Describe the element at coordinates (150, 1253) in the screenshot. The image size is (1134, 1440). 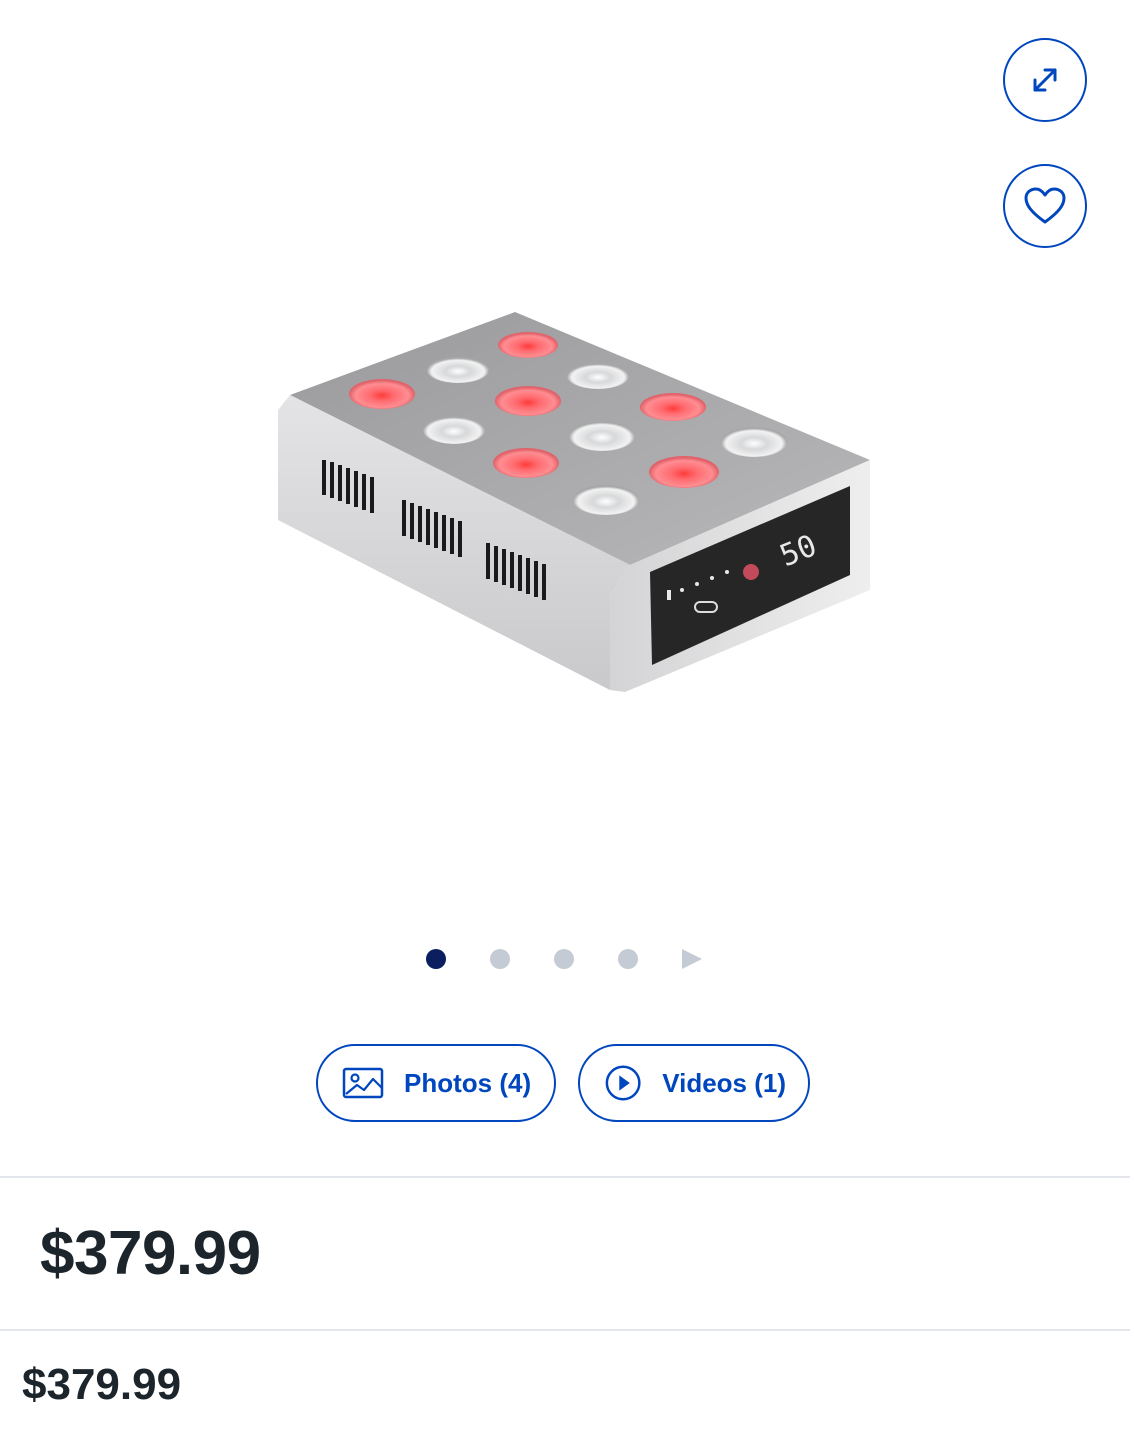
I see `product-price: $379.99` at that location.